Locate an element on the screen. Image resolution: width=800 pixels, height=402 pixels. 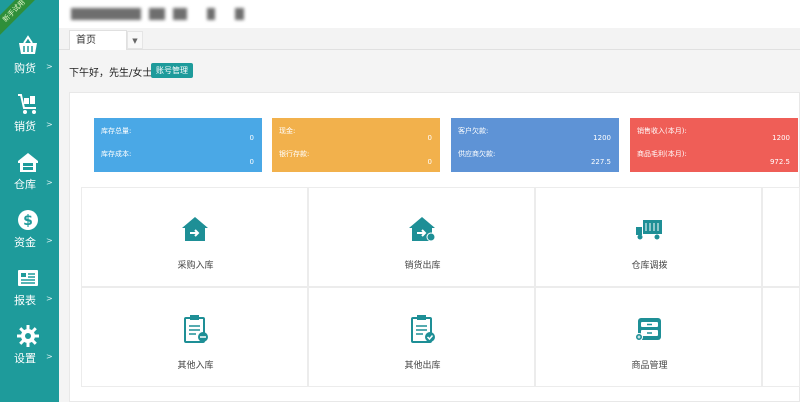
stat-card-debts: 客户欠款: 1200 供应商欠款: 227.5 is located at coordinates (535, 145).